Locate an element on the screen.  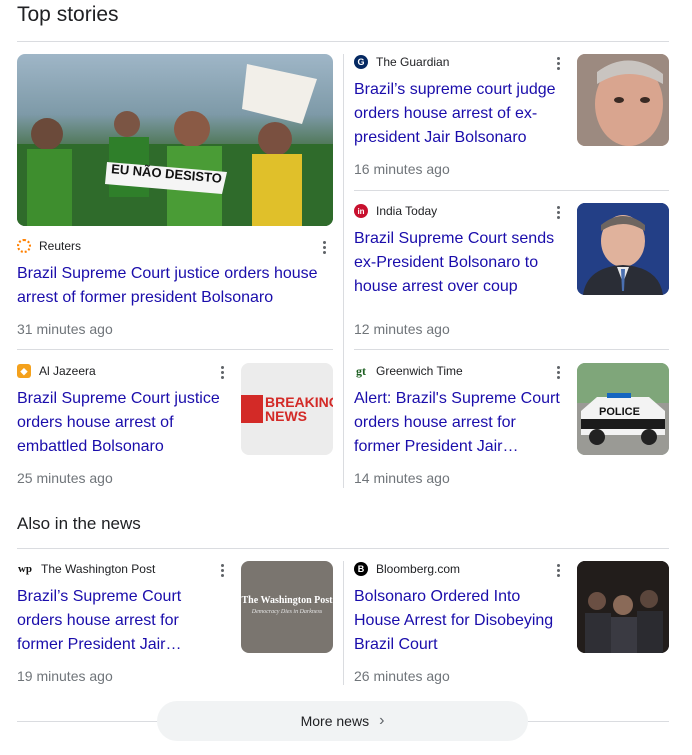
source-name: Bloomberg.com is located at coordinates (418, 569).